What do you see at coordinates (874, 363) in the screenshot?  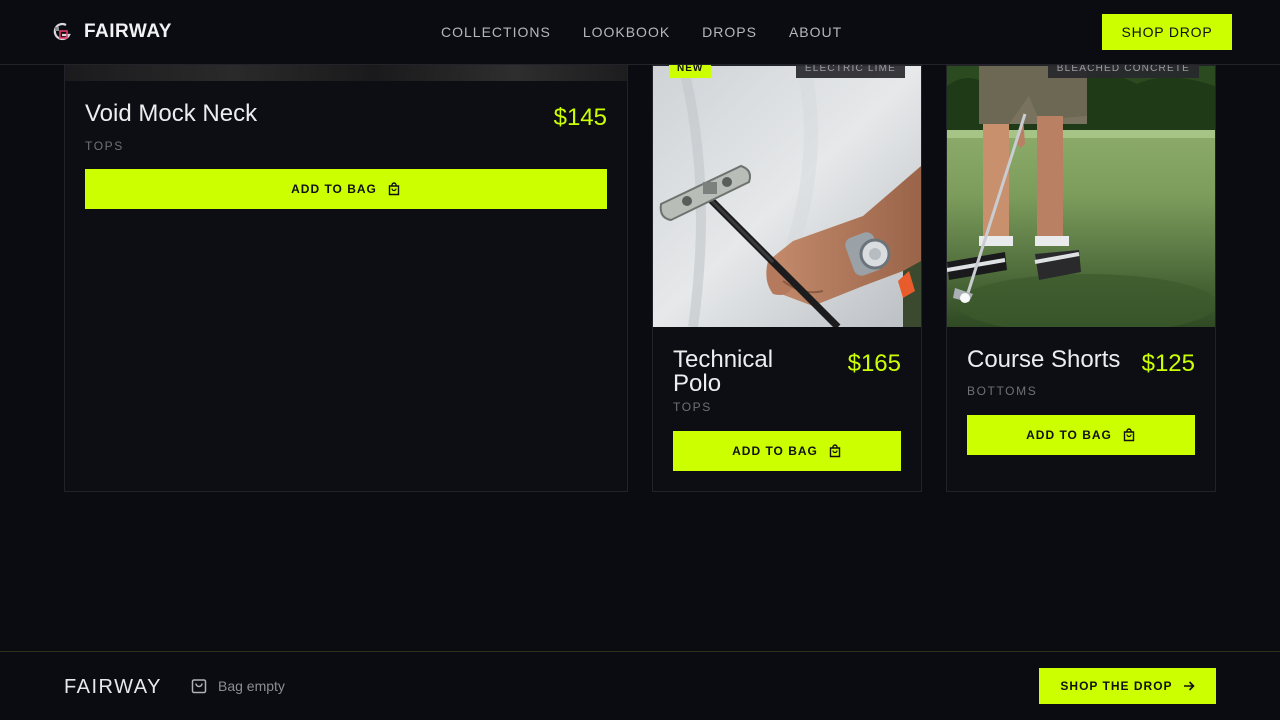 I see `product-price: $165` at bounding box center [874, 363].